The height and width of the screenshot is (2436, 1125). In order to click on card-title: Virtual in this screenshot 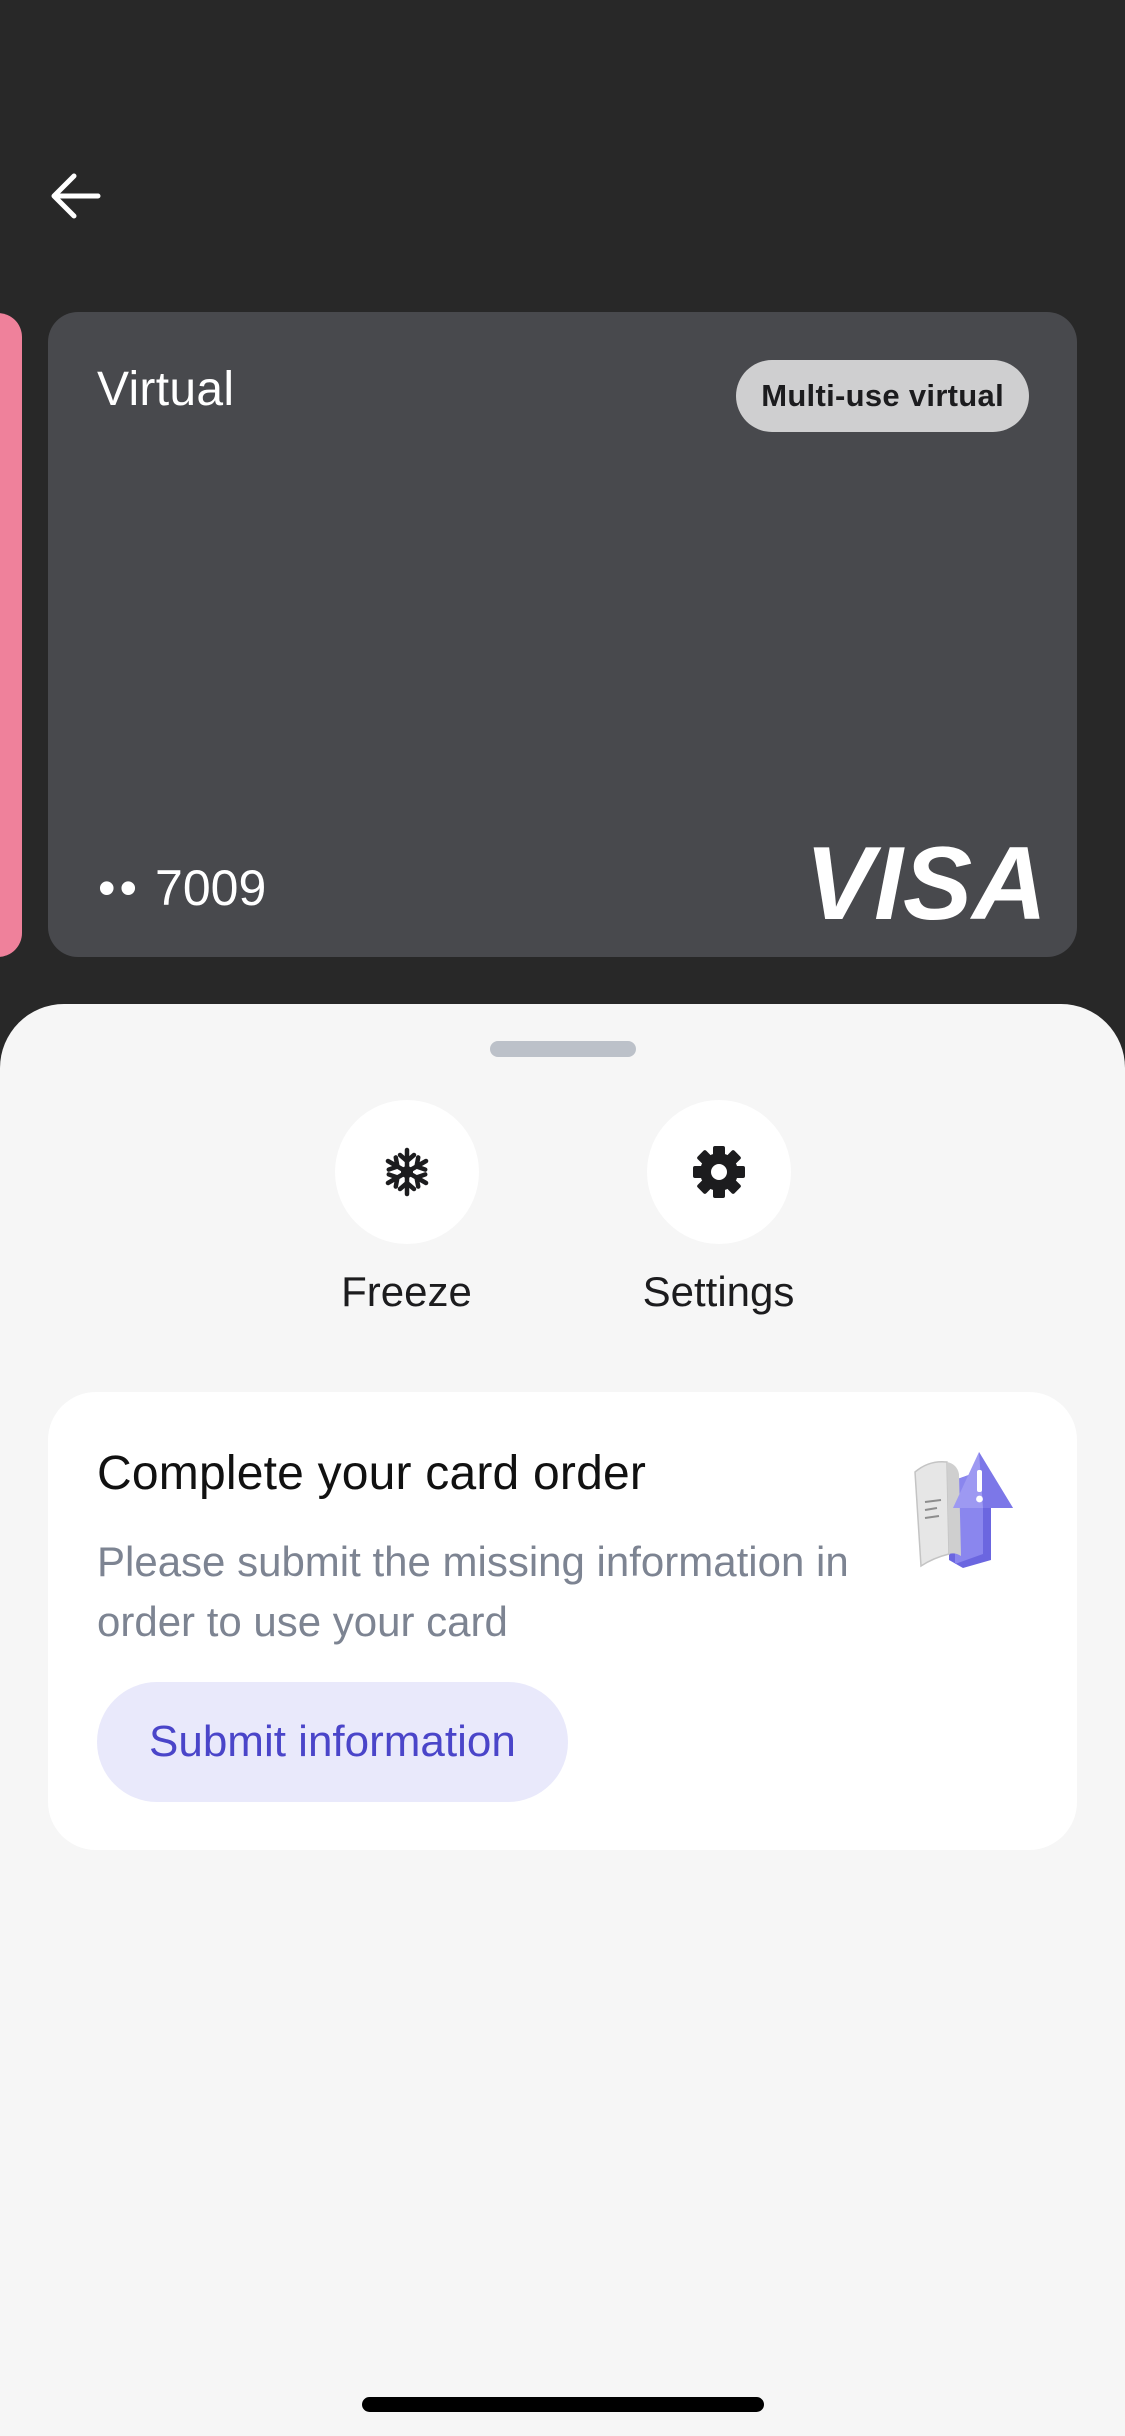, I will do `click(166, 389)`.